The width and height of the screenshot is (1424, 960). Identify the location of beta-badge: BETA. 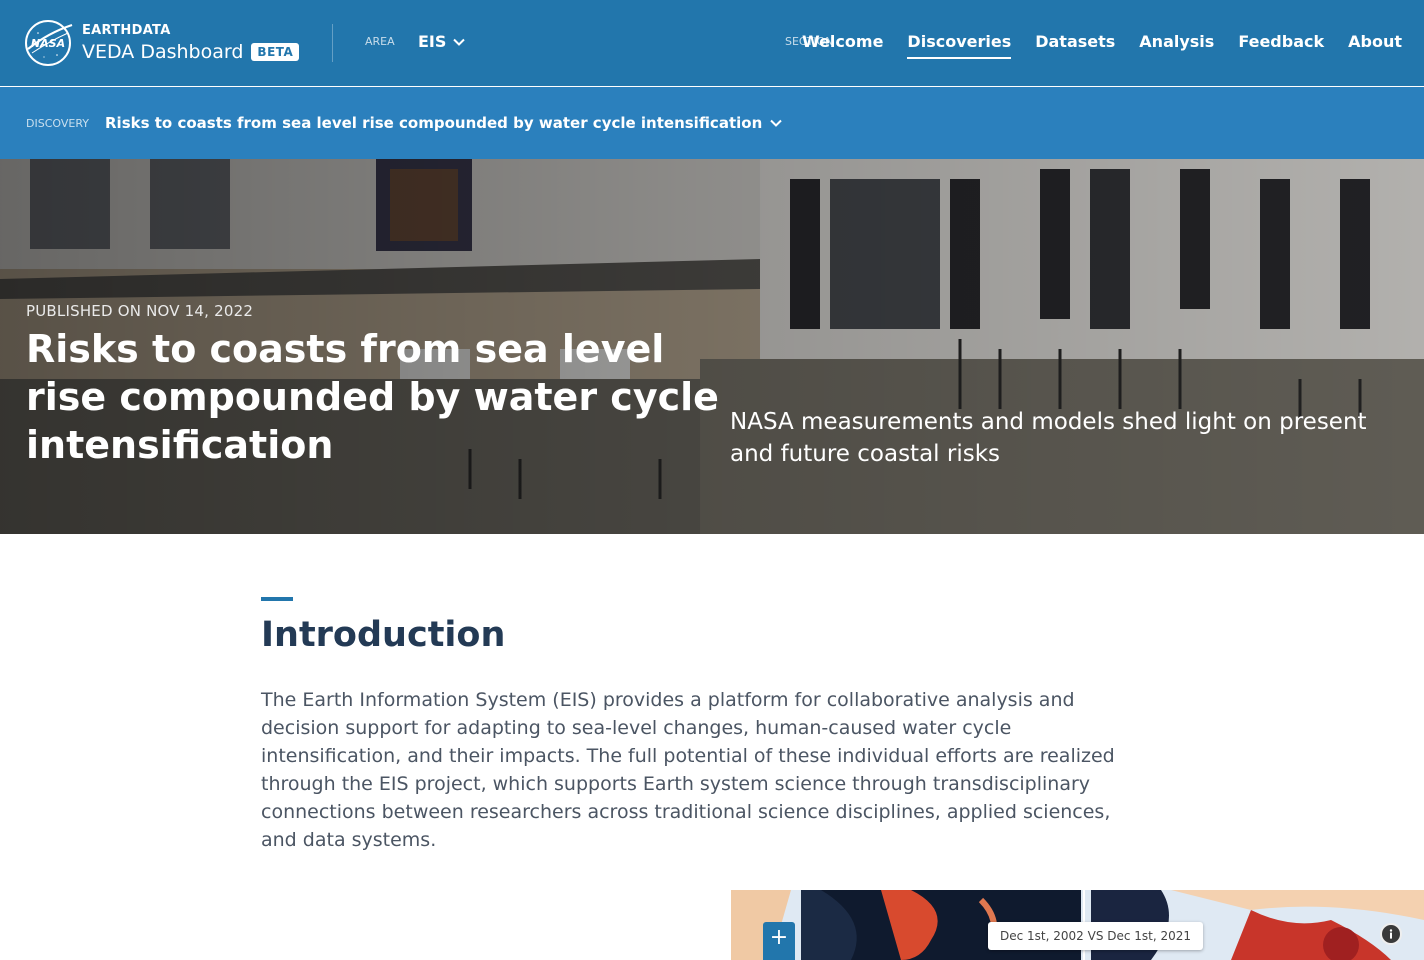
(275, 51).